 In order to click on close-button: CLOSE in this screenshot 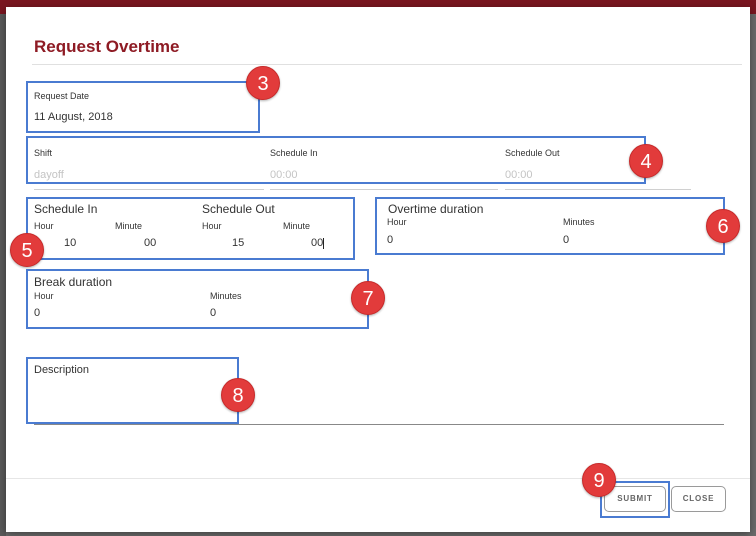, I will do `click(698, 499)`.